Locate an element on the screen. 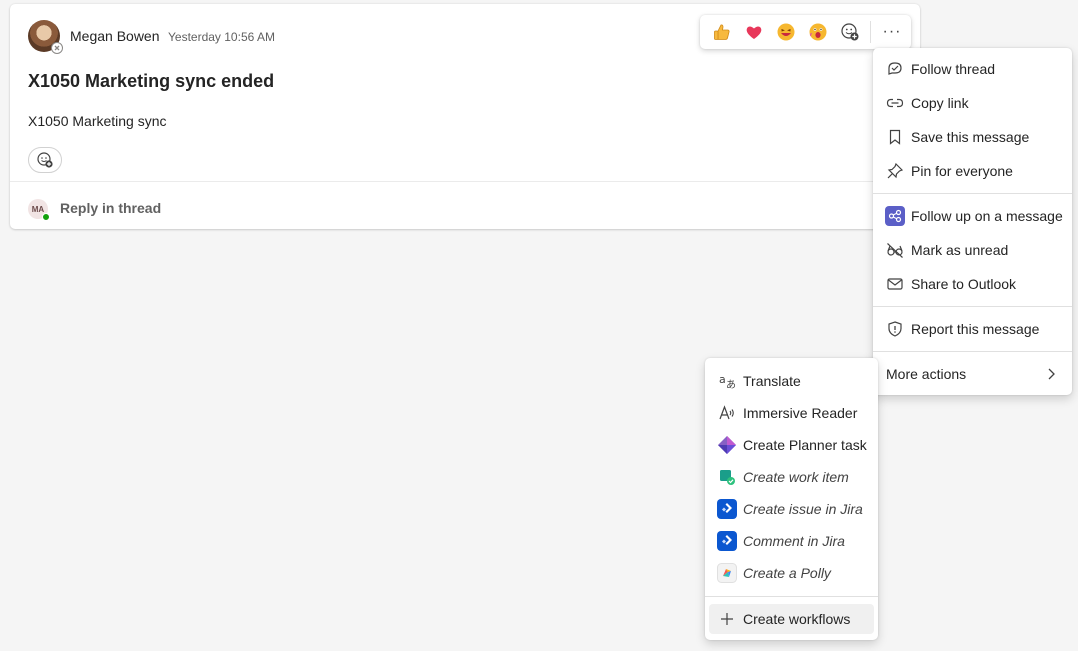 This screenshot has width=1078, height=651. reply-in-thread-button: Reply in thread is located at coordinates (110, 208).